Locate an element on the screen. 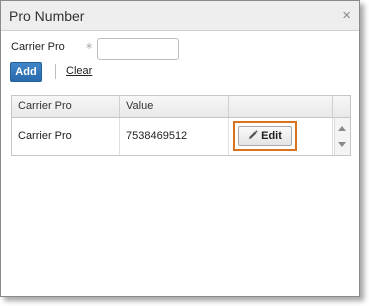 This screenshot has width=369, height=306. chevron-up-icon is located at coordinates (342, 128).